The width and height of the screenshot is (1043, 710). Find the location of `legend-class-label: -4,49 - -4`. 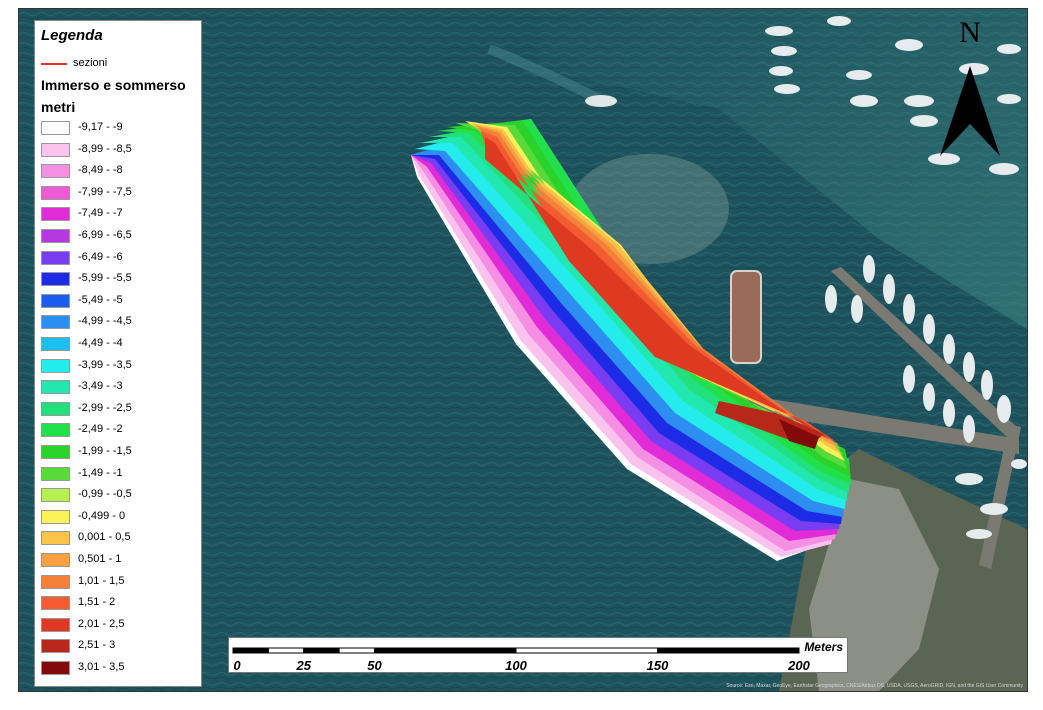

legend-class-label: -4,49 - -4 is located at coordinates (100, 343).